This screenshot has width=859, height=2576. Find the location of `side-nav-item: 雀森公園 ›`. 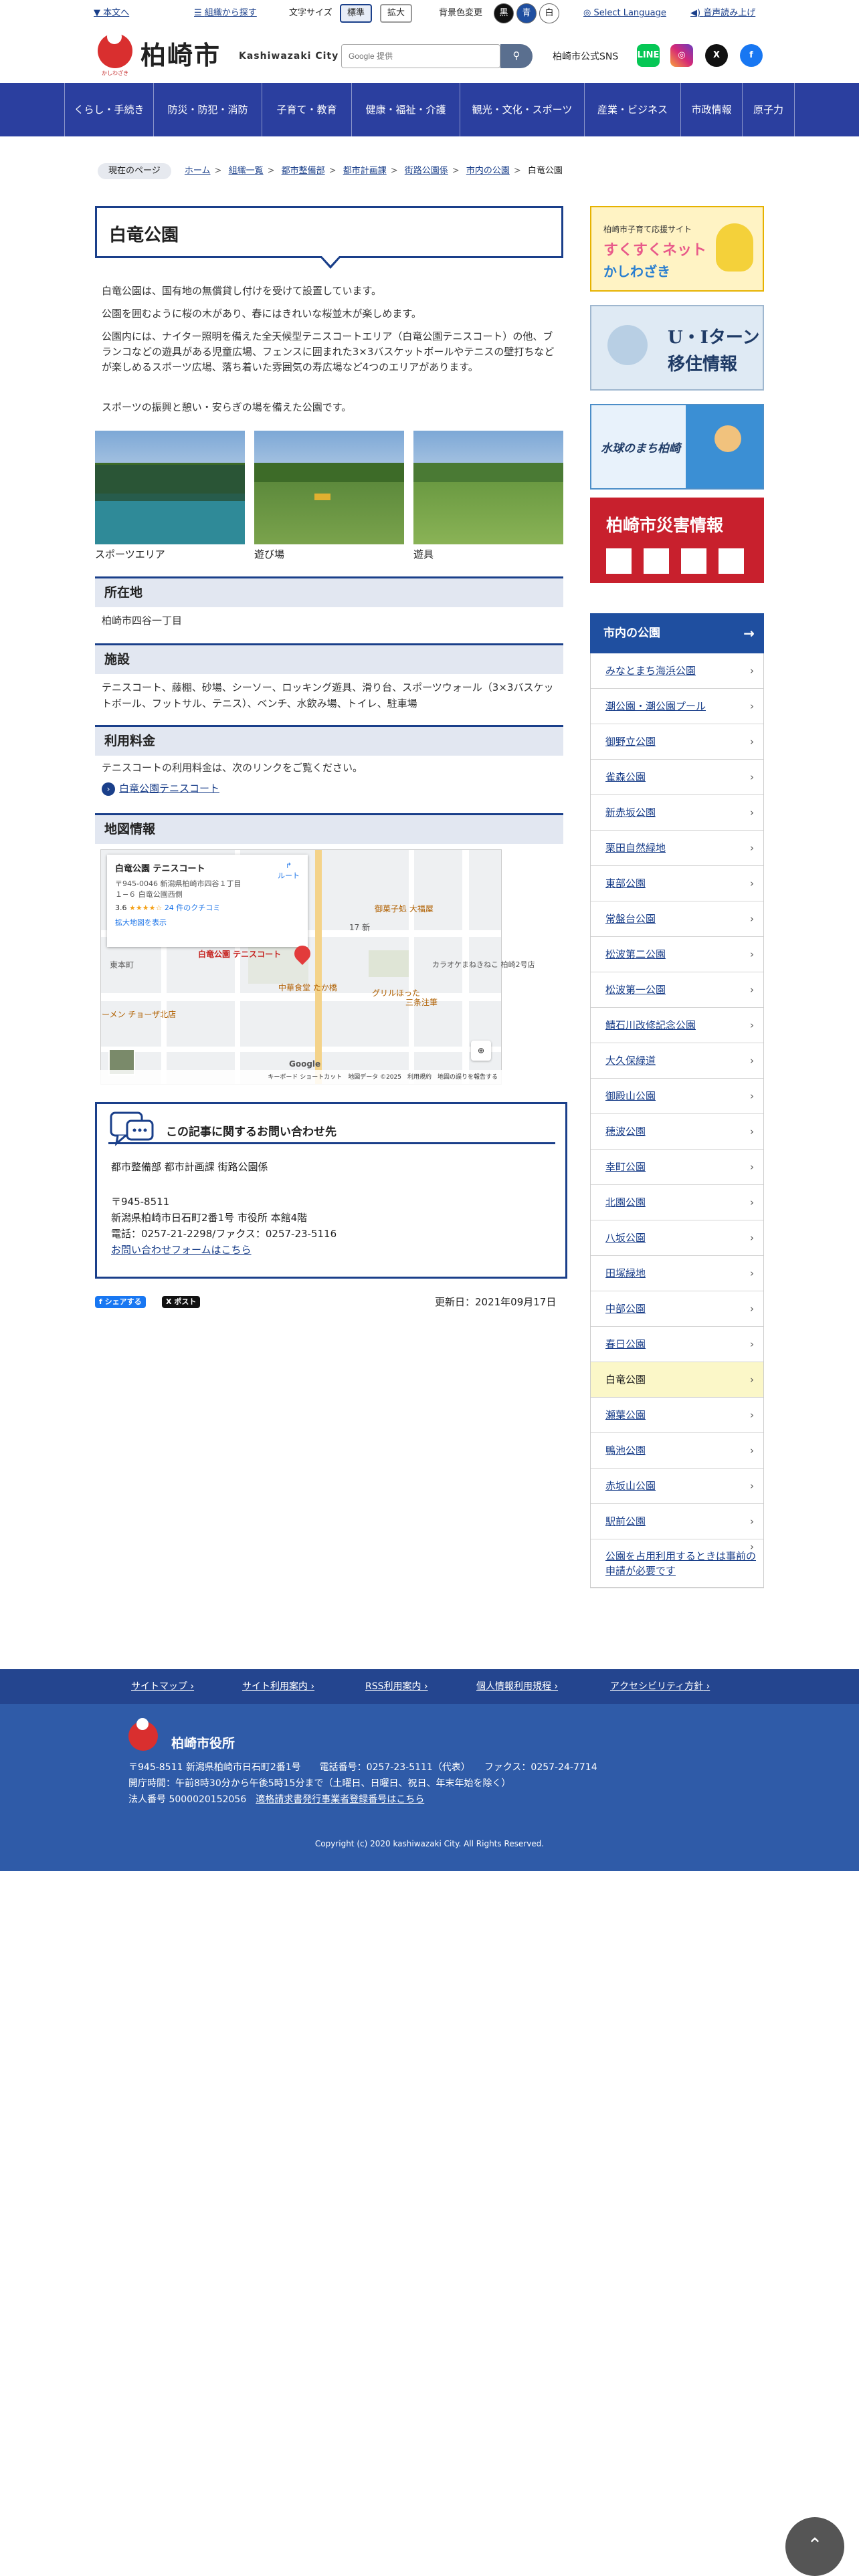

side-nav-item: 雀森公園 › is located at coordinates (677, 778).